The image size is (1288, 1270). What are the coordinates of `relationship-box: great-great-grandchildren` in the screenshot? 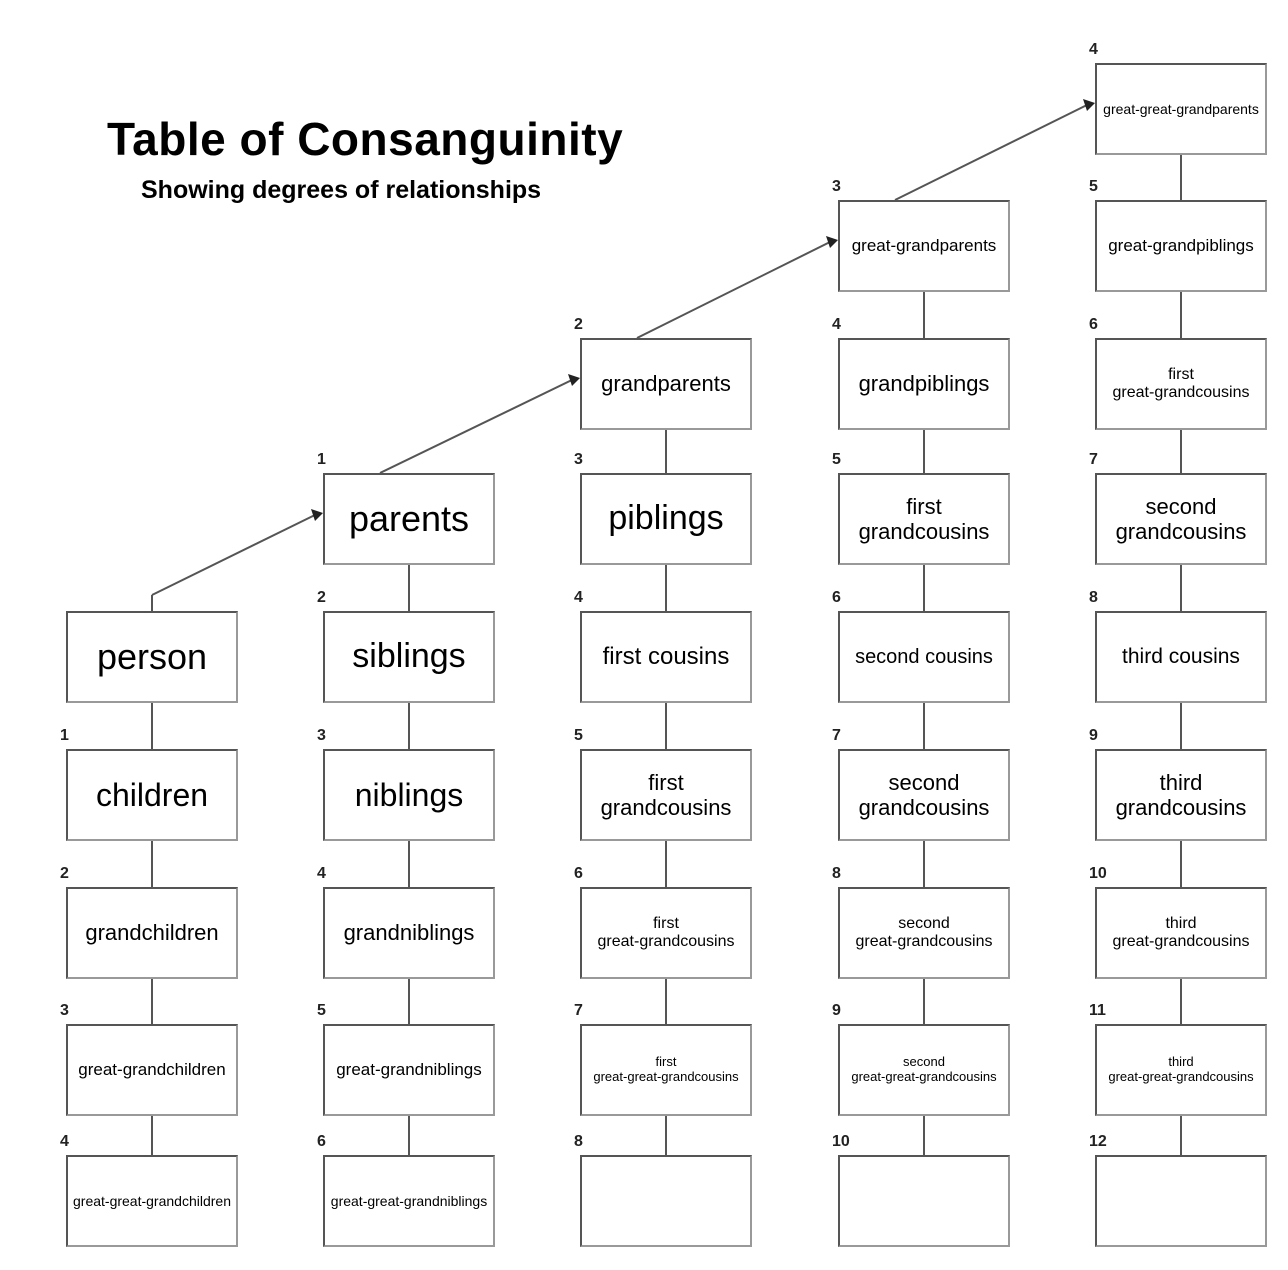 It's located at (152, 1201).